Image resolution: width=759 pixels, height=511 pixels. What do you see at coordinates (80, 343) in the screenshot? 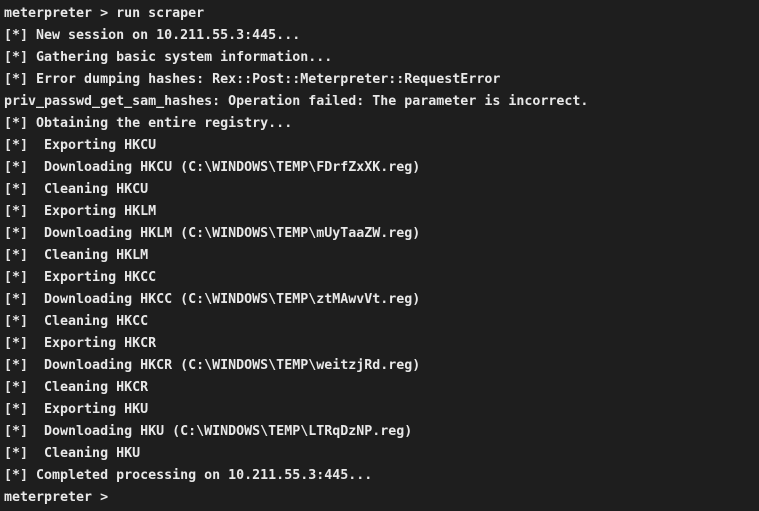
I see `log-exporting-hkcr: [*] Exporting HKCR` at bounding box center [80, 343].